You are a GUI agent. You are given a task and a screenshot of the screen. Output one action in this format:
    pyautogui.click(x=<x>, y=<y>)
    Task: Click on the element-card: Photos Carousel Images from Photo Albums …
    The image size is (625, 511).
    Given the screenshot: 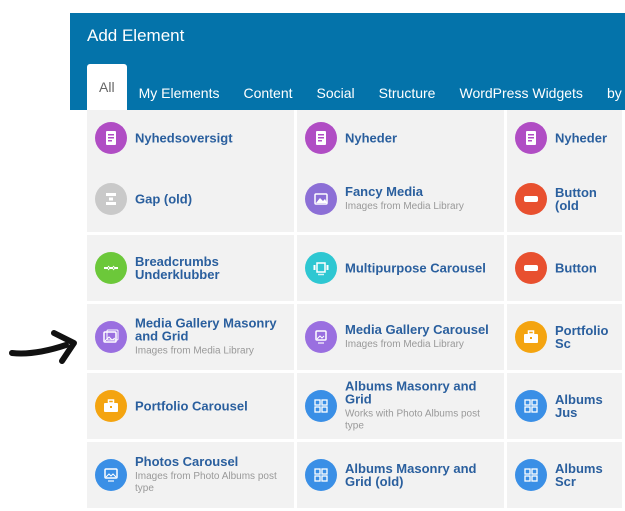 What is the action you would take?
    pyautogui.click(x=192, y=475)
    